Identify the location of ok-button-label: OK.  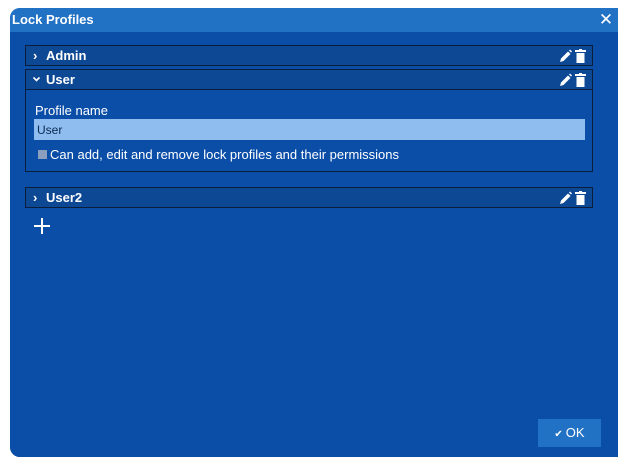
(575, 432).